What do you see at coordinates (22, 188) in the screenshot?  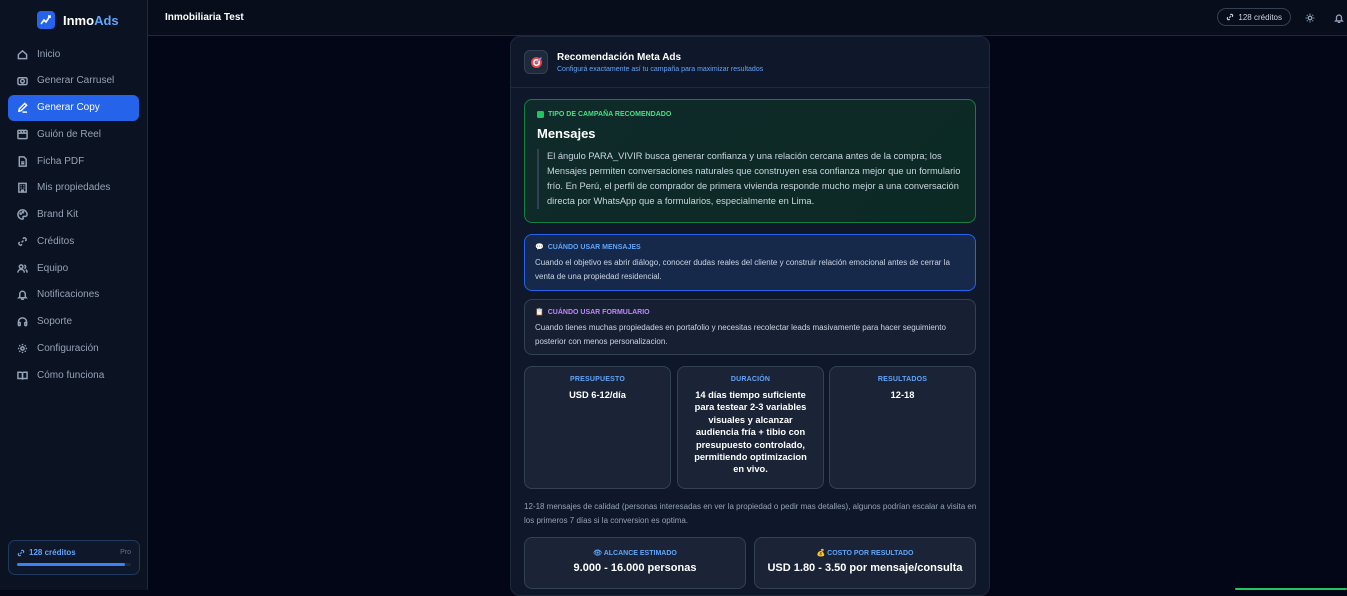 I see `building-icon` at bounding box center [22, 188].